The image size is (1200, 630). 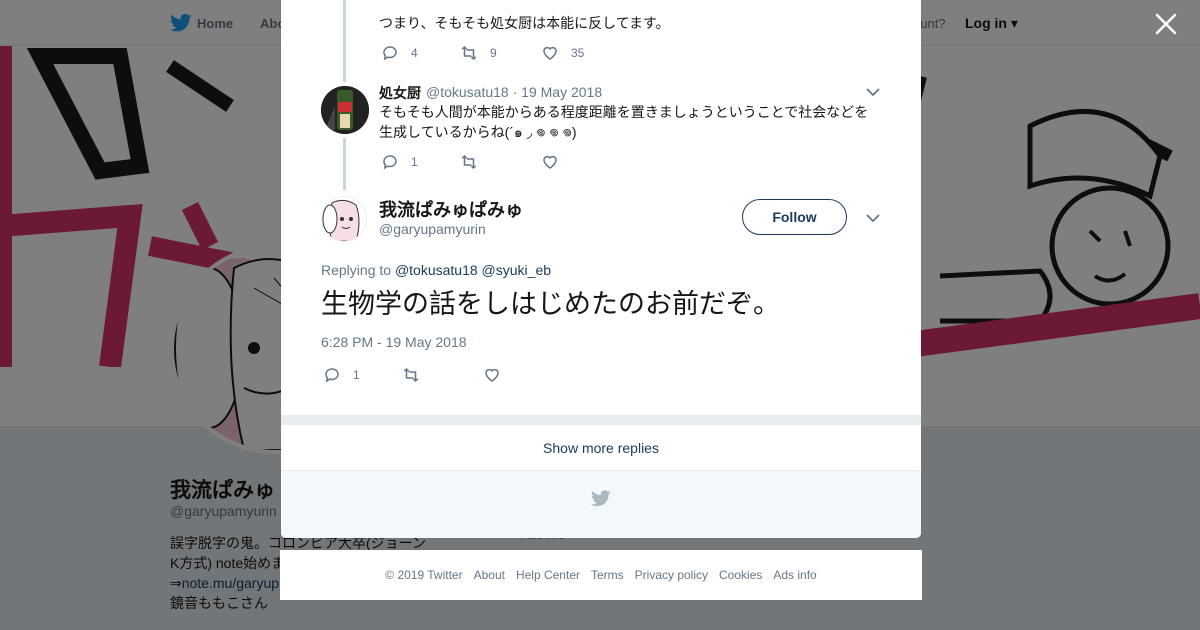 I want to click on retweet-action: 9, so click(x=478, y=53).